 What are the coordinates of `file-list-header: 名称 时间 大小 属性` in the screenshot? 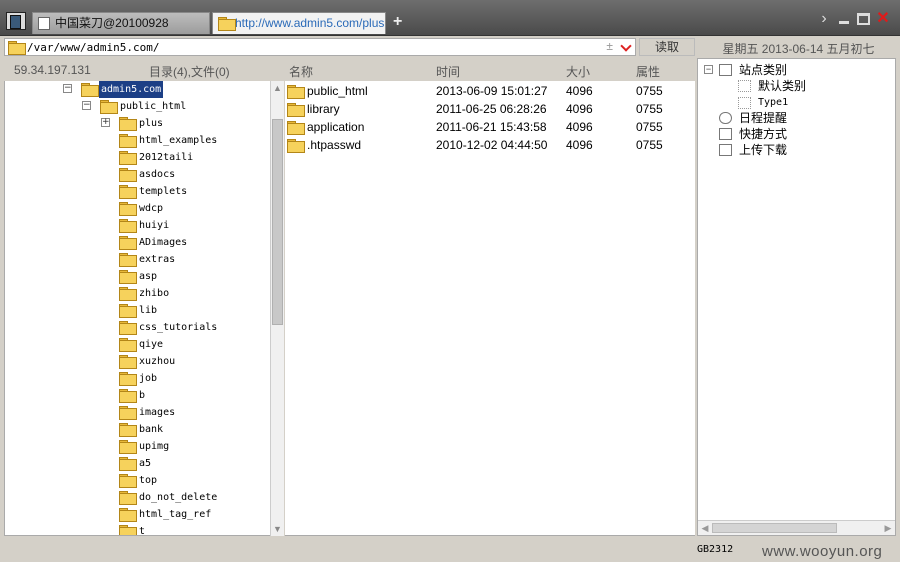 It's located at (490, 70).